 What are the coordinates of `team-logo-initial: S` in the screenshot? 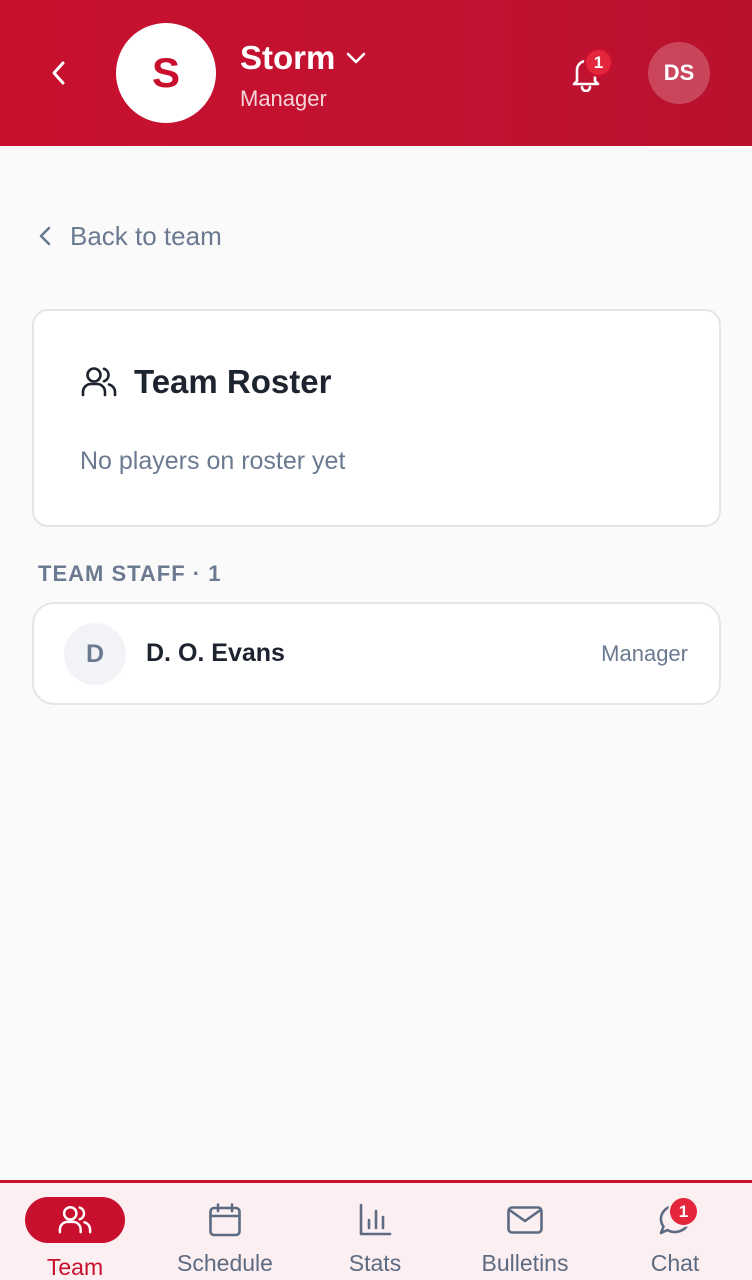 It's located at (165, 72).